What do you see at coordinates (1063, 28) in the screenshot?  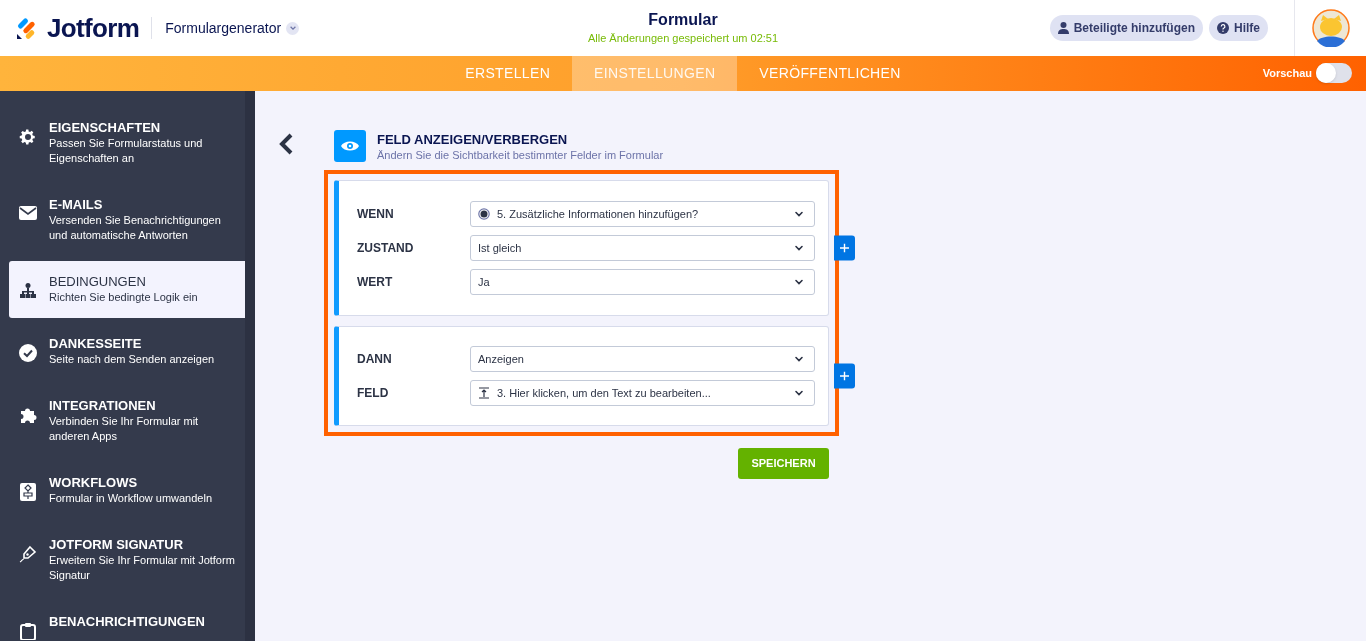 I see `user-icon` at bounding box center [1063, 28].